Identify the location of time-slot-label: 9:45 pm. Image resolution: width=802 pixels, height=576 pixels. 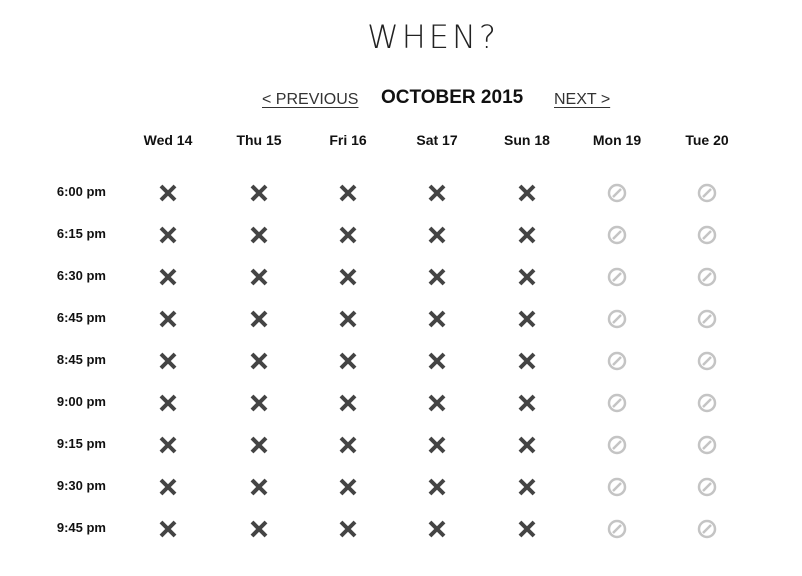
(81, 527).